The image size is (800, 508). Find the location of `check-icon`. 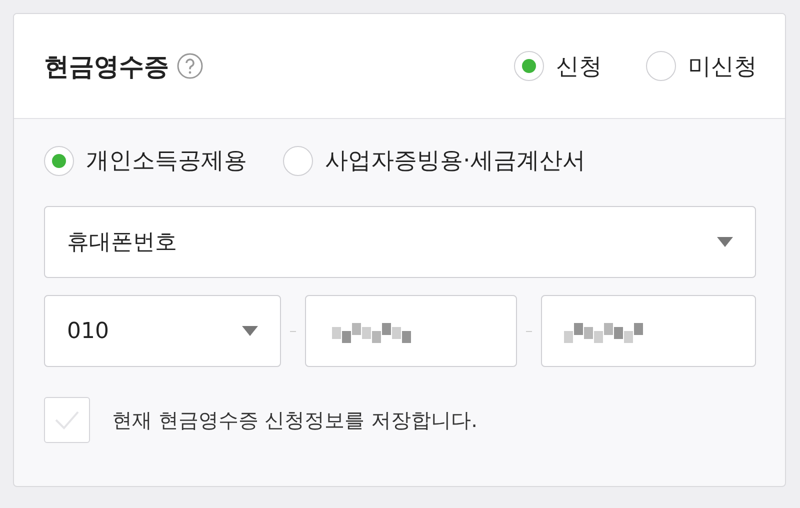

check-icon is located at coordinates (67, 420).